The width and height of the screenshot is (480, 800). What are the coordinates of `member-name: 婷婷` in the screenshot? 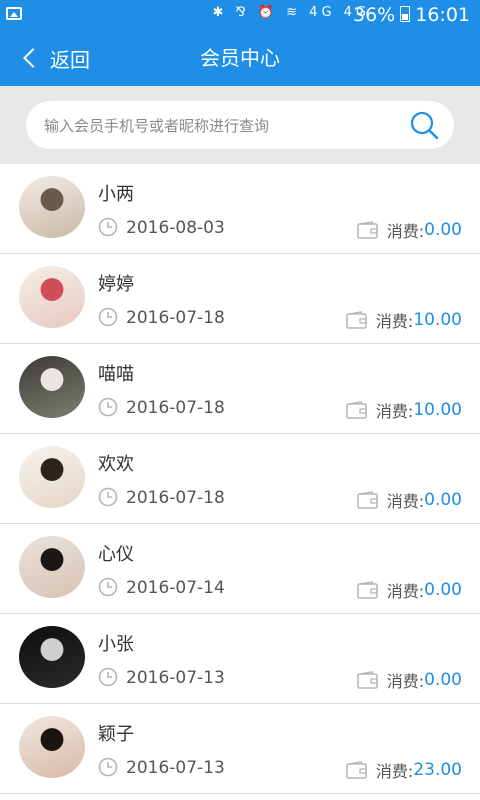 It's located at (116, 284).